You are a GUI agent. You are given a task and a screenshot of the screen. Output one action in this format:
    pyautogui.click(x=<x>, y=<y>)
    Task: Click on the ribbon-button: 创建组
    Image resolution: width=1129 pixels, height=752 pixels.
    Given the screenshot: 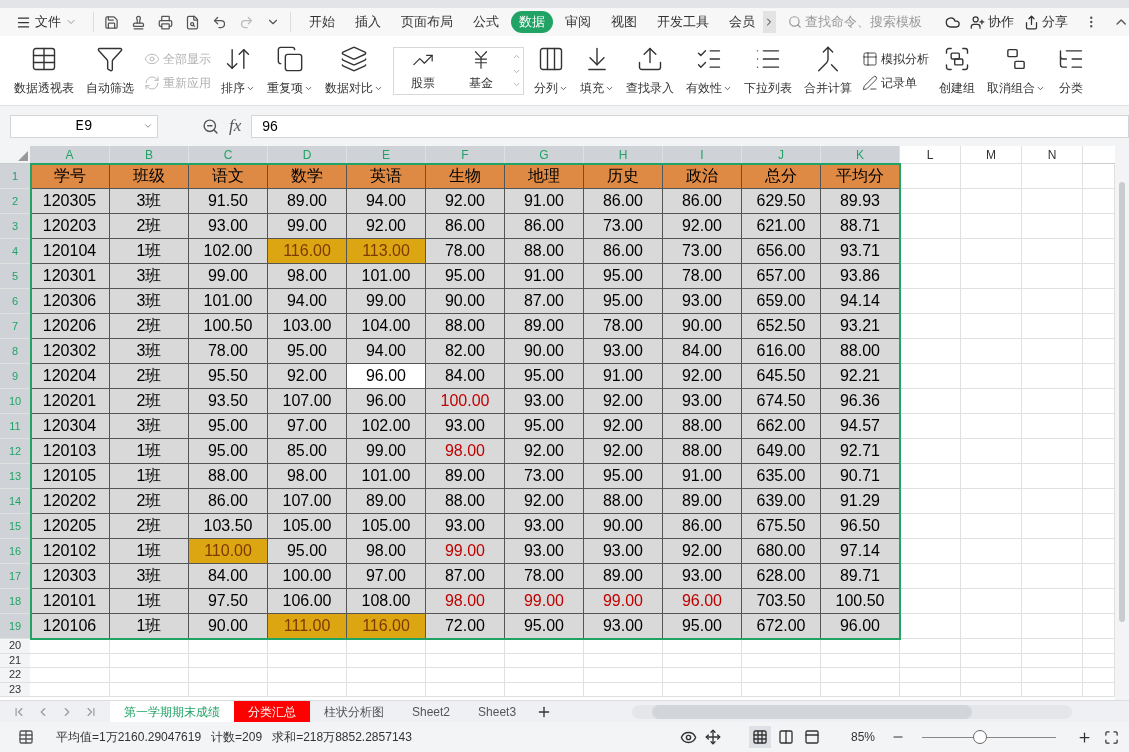 What is the action you would take?
    pyautogui.click(x=957, y=70)
    